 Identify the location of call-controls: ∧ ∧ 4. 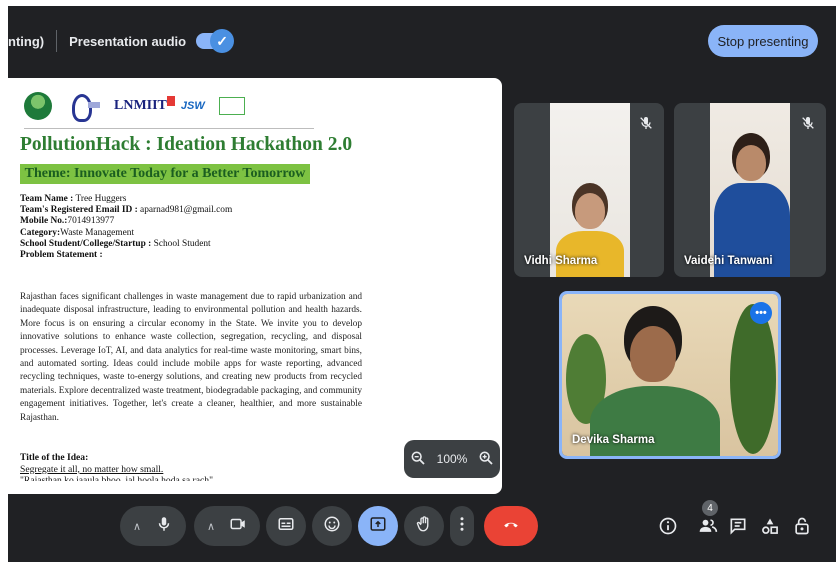
(422, 531).